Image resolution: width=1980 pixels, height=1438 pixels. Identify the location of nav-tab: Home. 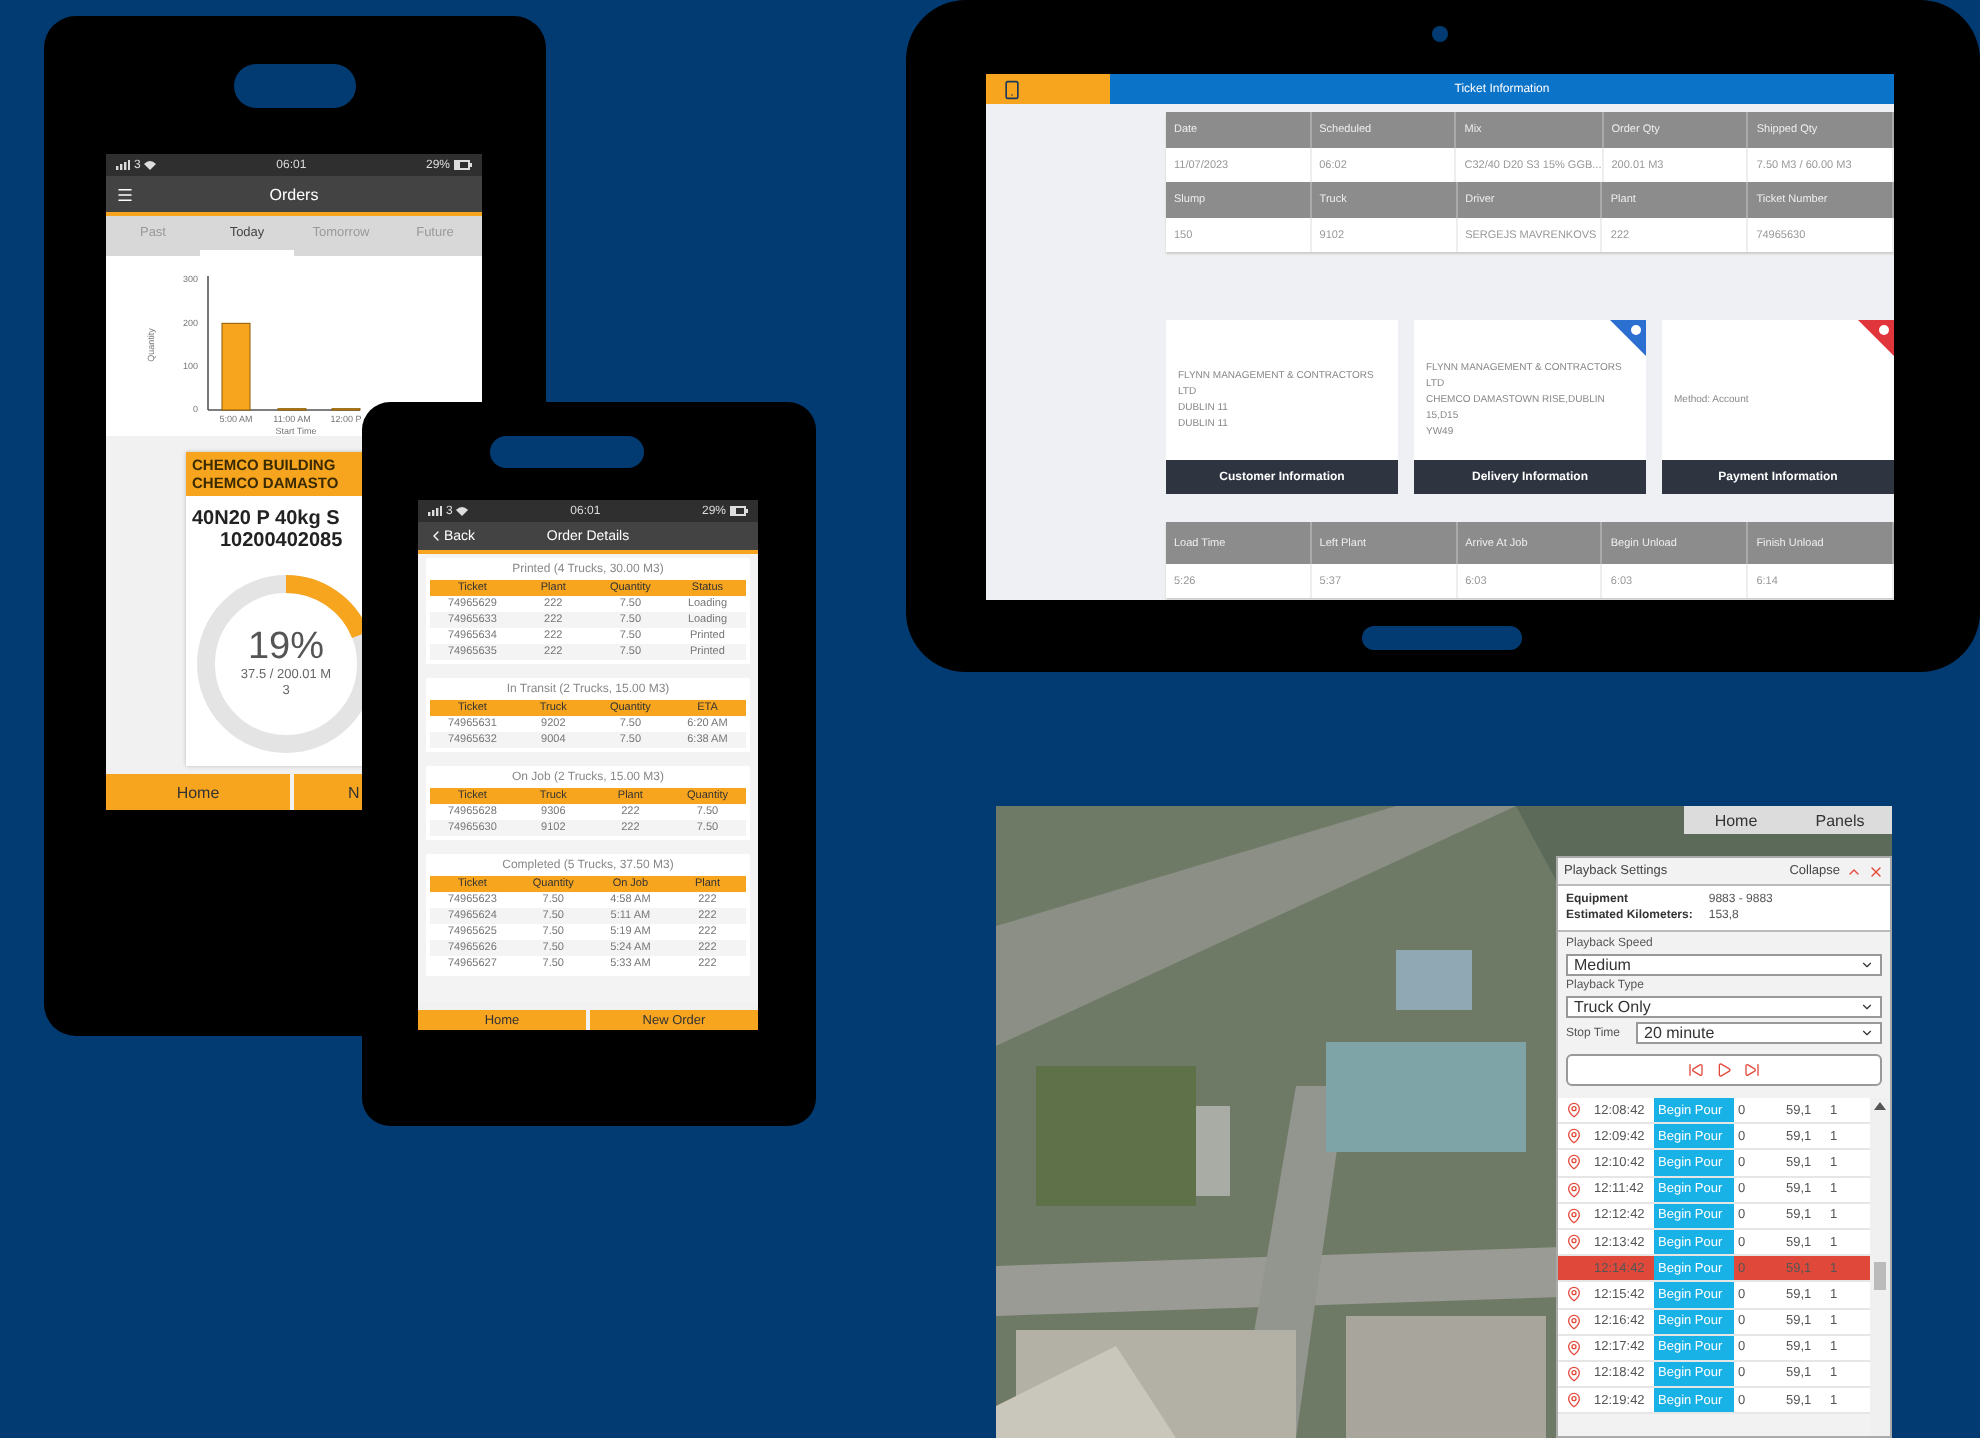
(1736, 820).